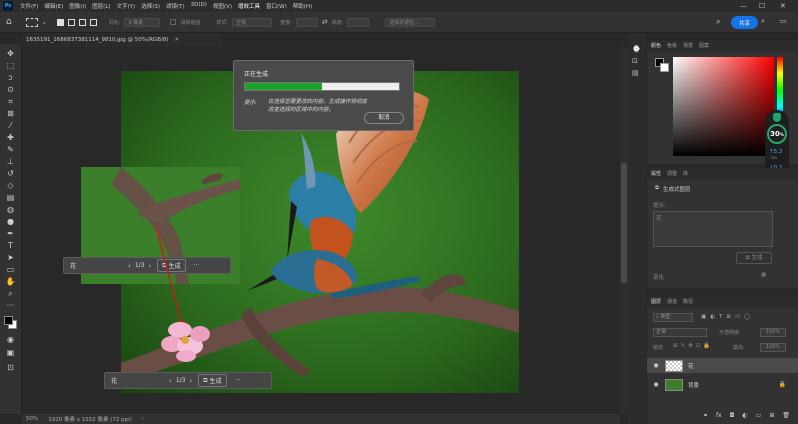  I want to click on canvas-scrollbar, so click(624, 230).